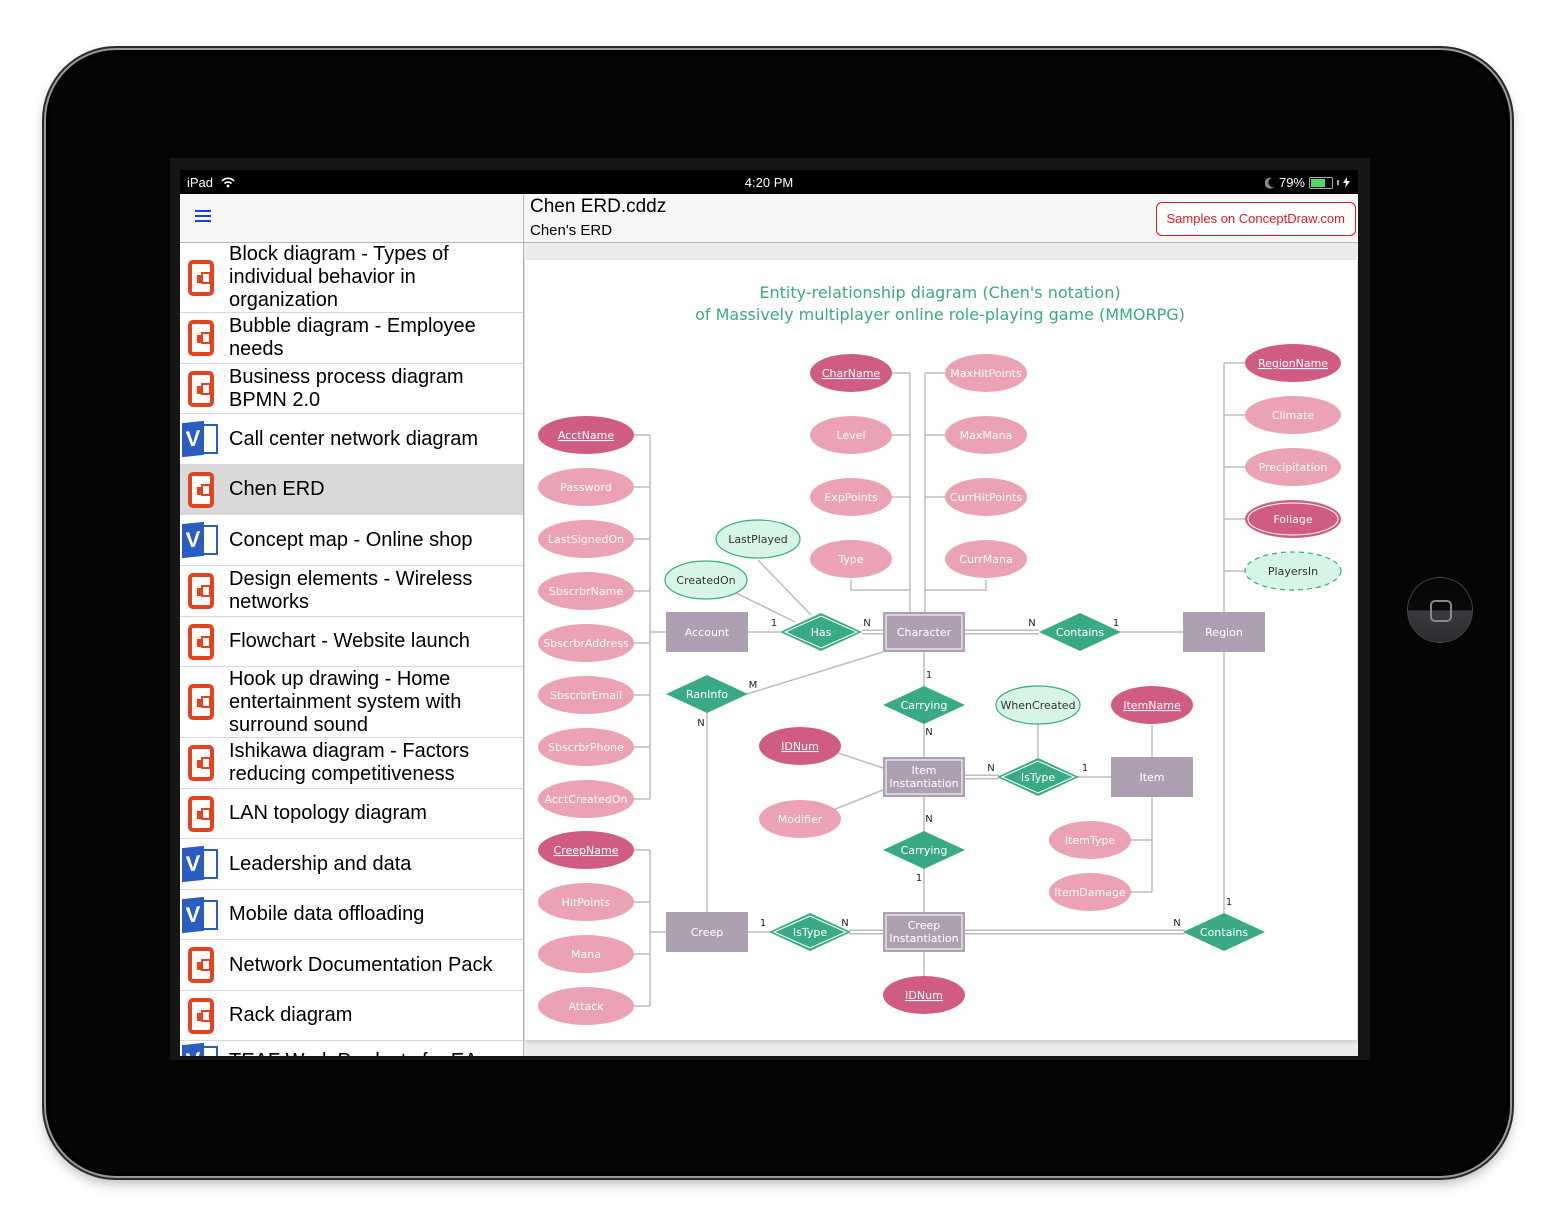 Image resolution: width=1546 pixels, height=1216 pixels. I want to click on attribute-lastsignedon: LastSignedOn, so click(586, 539).